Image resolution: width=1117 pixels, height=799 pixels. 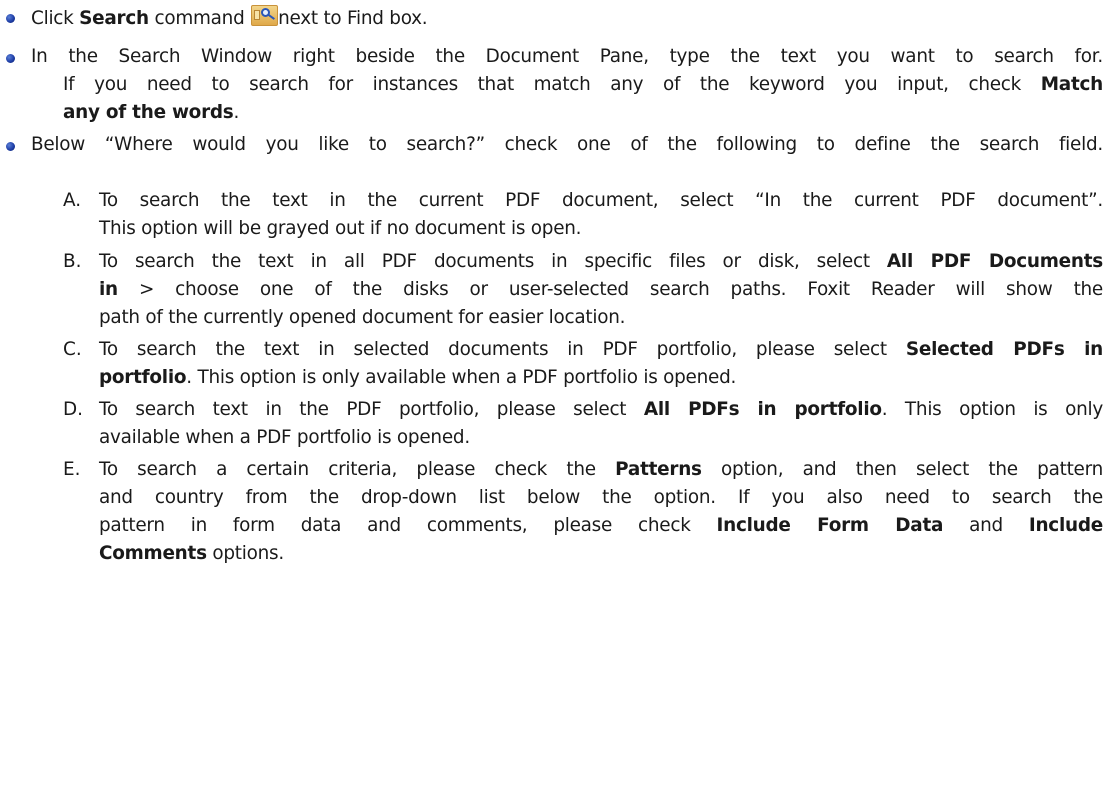 What do you see at coordinates (114, 18) in the screenshot?
I see `bold-term: Search` at bounding box center [114, 18].